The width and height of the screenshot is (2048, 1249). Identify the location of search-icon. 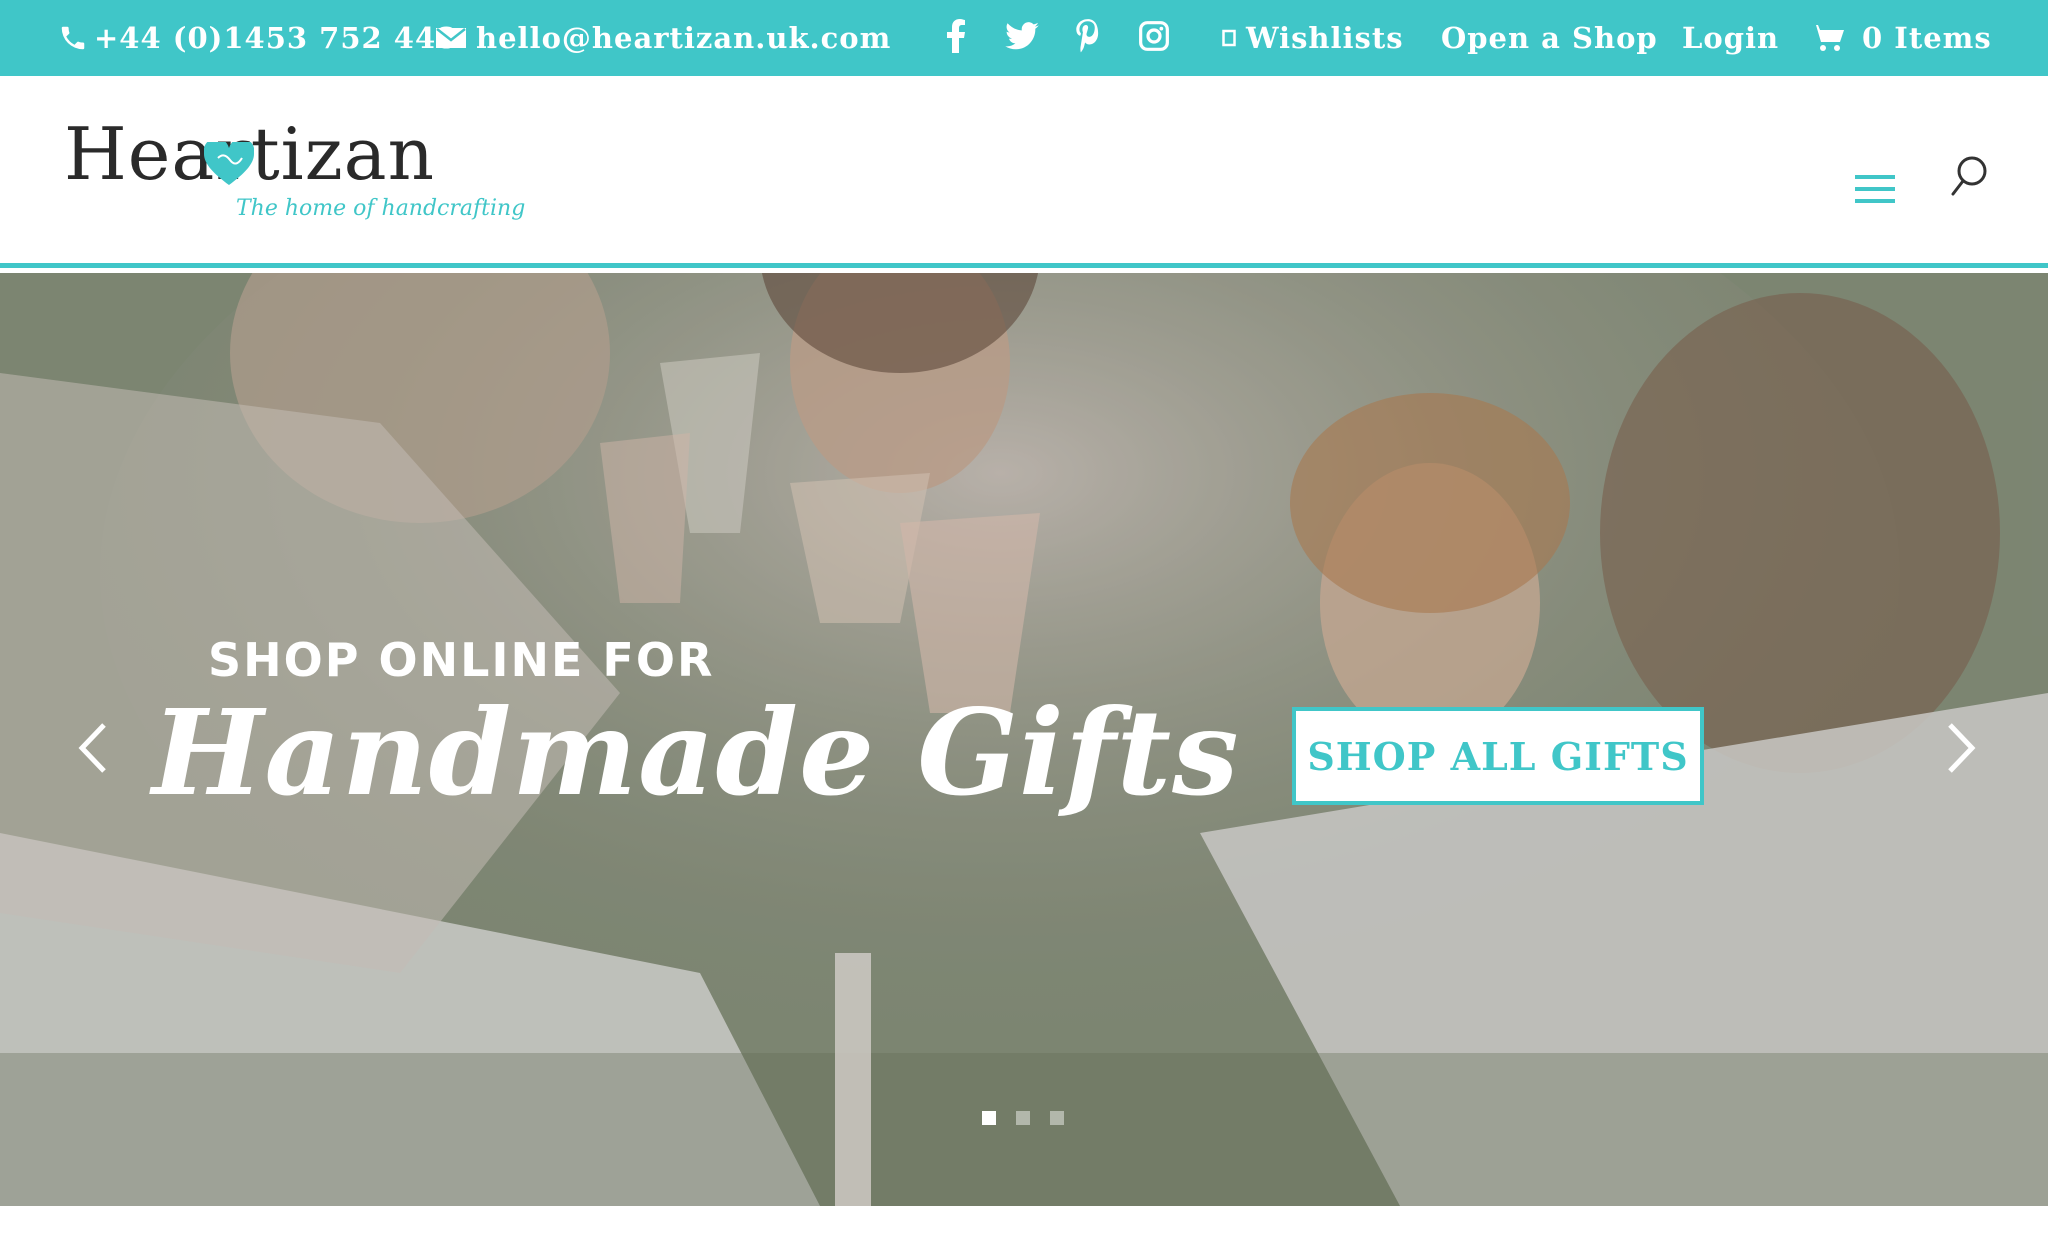
(1970, 176).